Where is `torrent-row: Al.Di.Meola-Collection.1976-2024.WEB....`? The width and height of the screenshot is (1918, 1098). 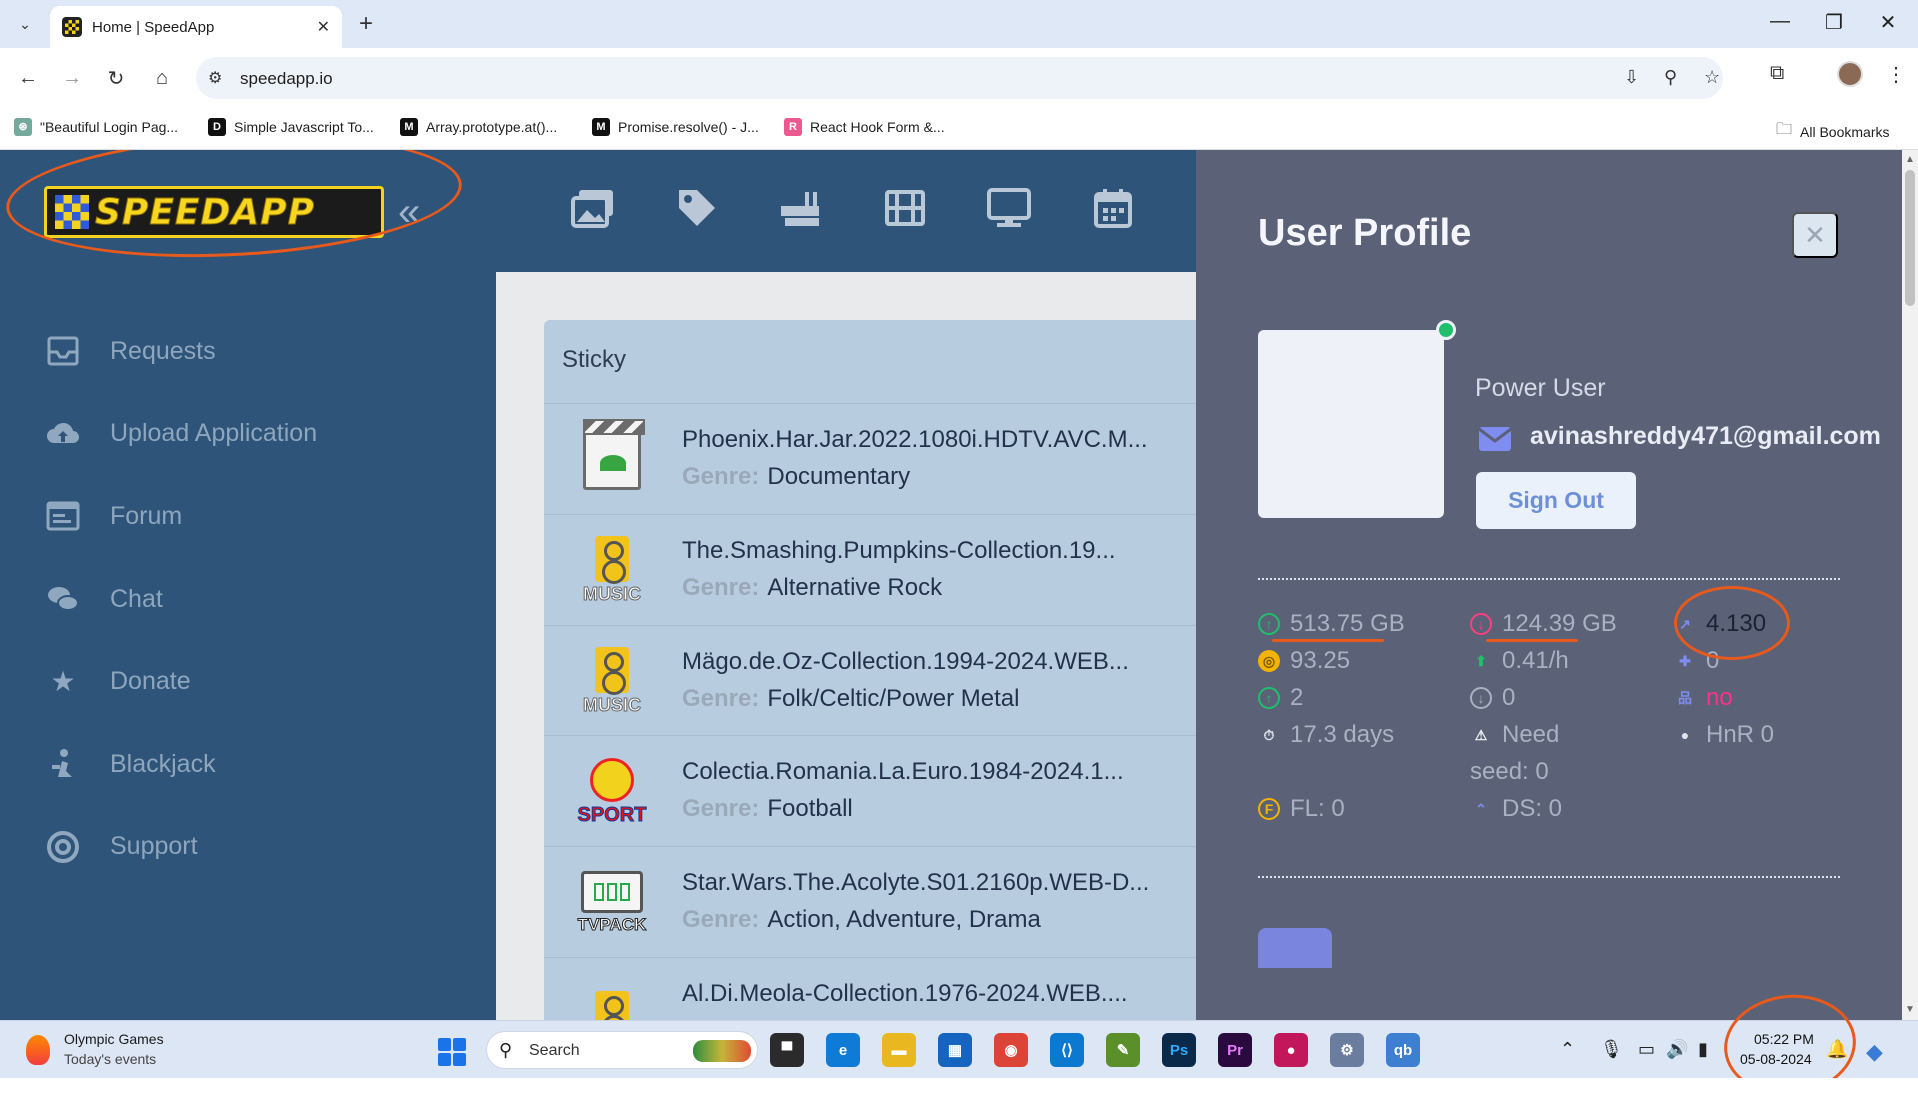
torrent-row: Al.Di.Meola-Collection.1976-2024.WEB.... is located at coordinates (874, 989).